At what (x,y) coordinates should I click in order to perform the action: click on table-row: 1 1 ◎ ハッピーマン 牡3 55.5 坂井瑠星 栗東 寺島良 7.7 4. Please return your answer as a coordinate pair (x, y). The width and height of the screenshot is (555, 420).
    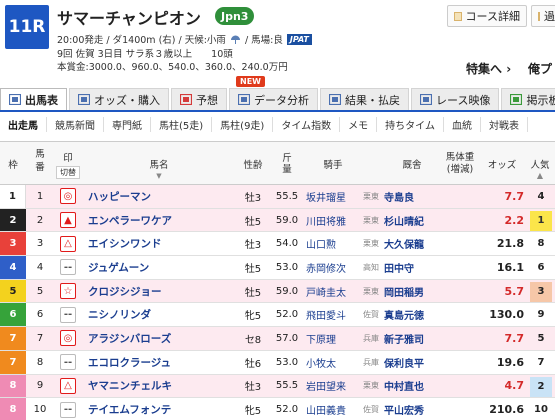
    Looking at the image, I should click on (277, 197).